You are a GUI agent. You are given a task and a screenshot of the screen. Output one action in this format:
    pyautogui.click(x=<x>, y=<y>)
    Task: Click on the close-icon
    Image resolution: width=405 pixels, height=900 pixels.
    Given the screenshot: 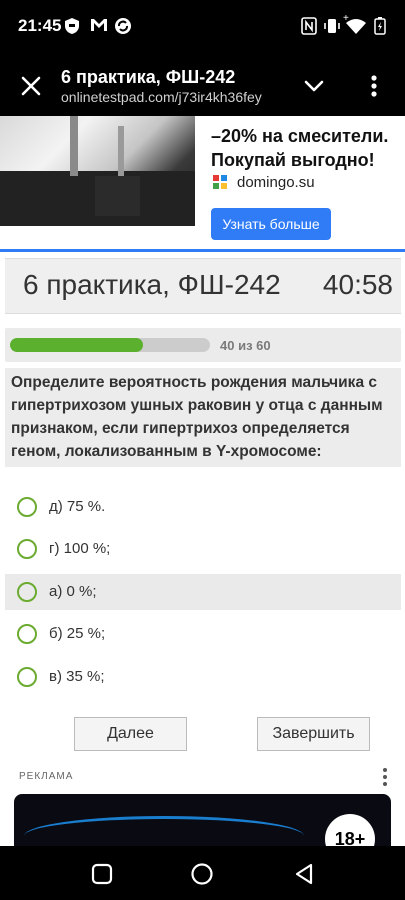 What is the action you would take?
    pyautogui.click(x=31, y=86)
    